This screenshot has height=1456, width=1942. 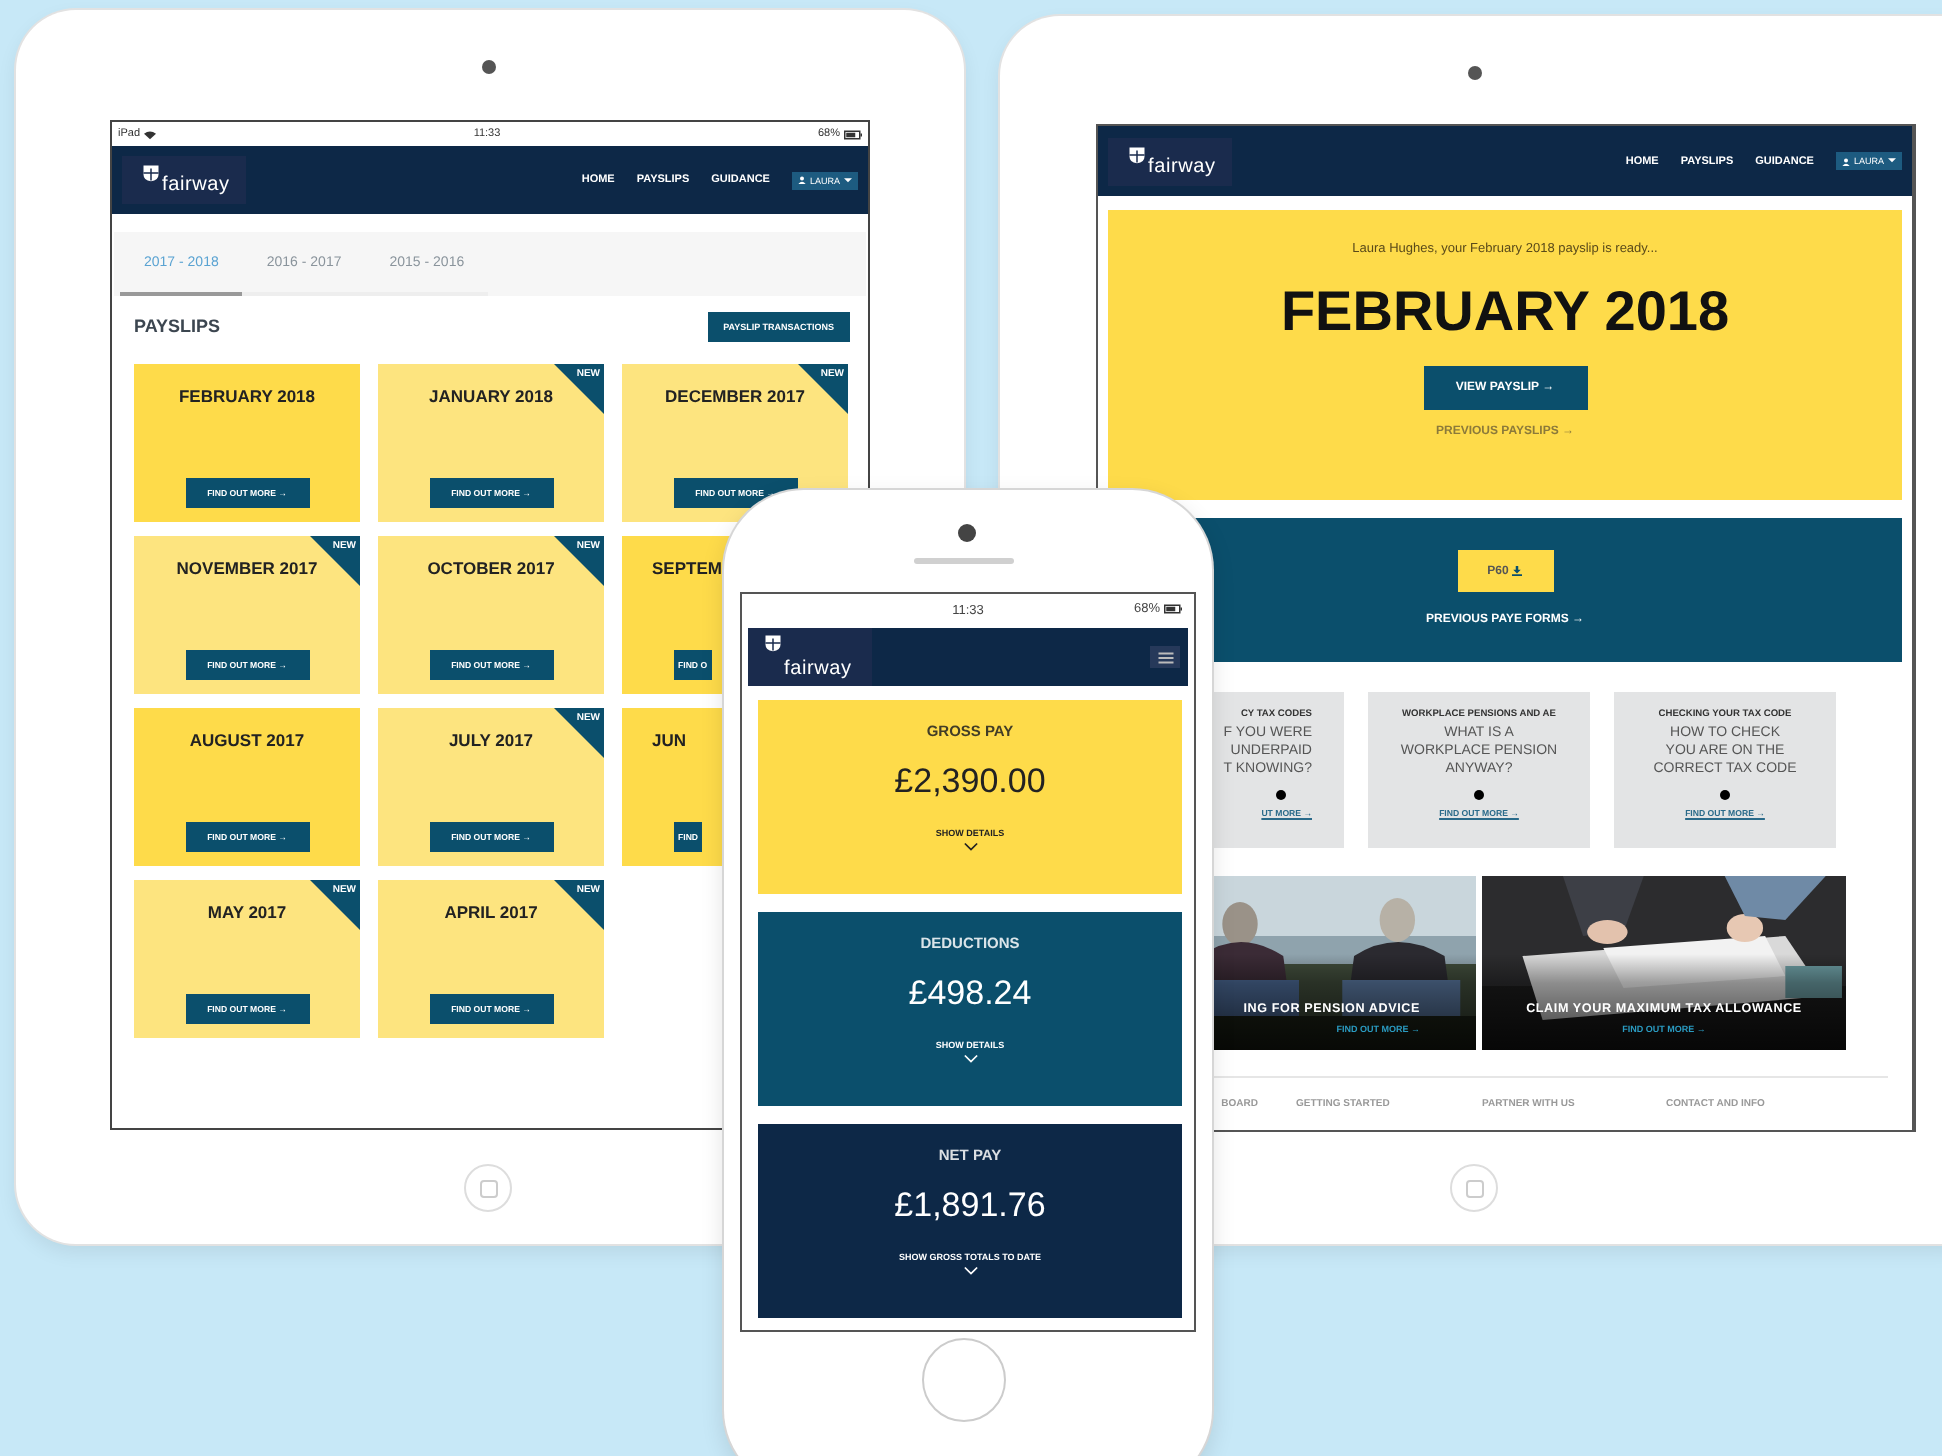 I want to click on month-title: JANUARY 2018, so click(x=491, y=396).